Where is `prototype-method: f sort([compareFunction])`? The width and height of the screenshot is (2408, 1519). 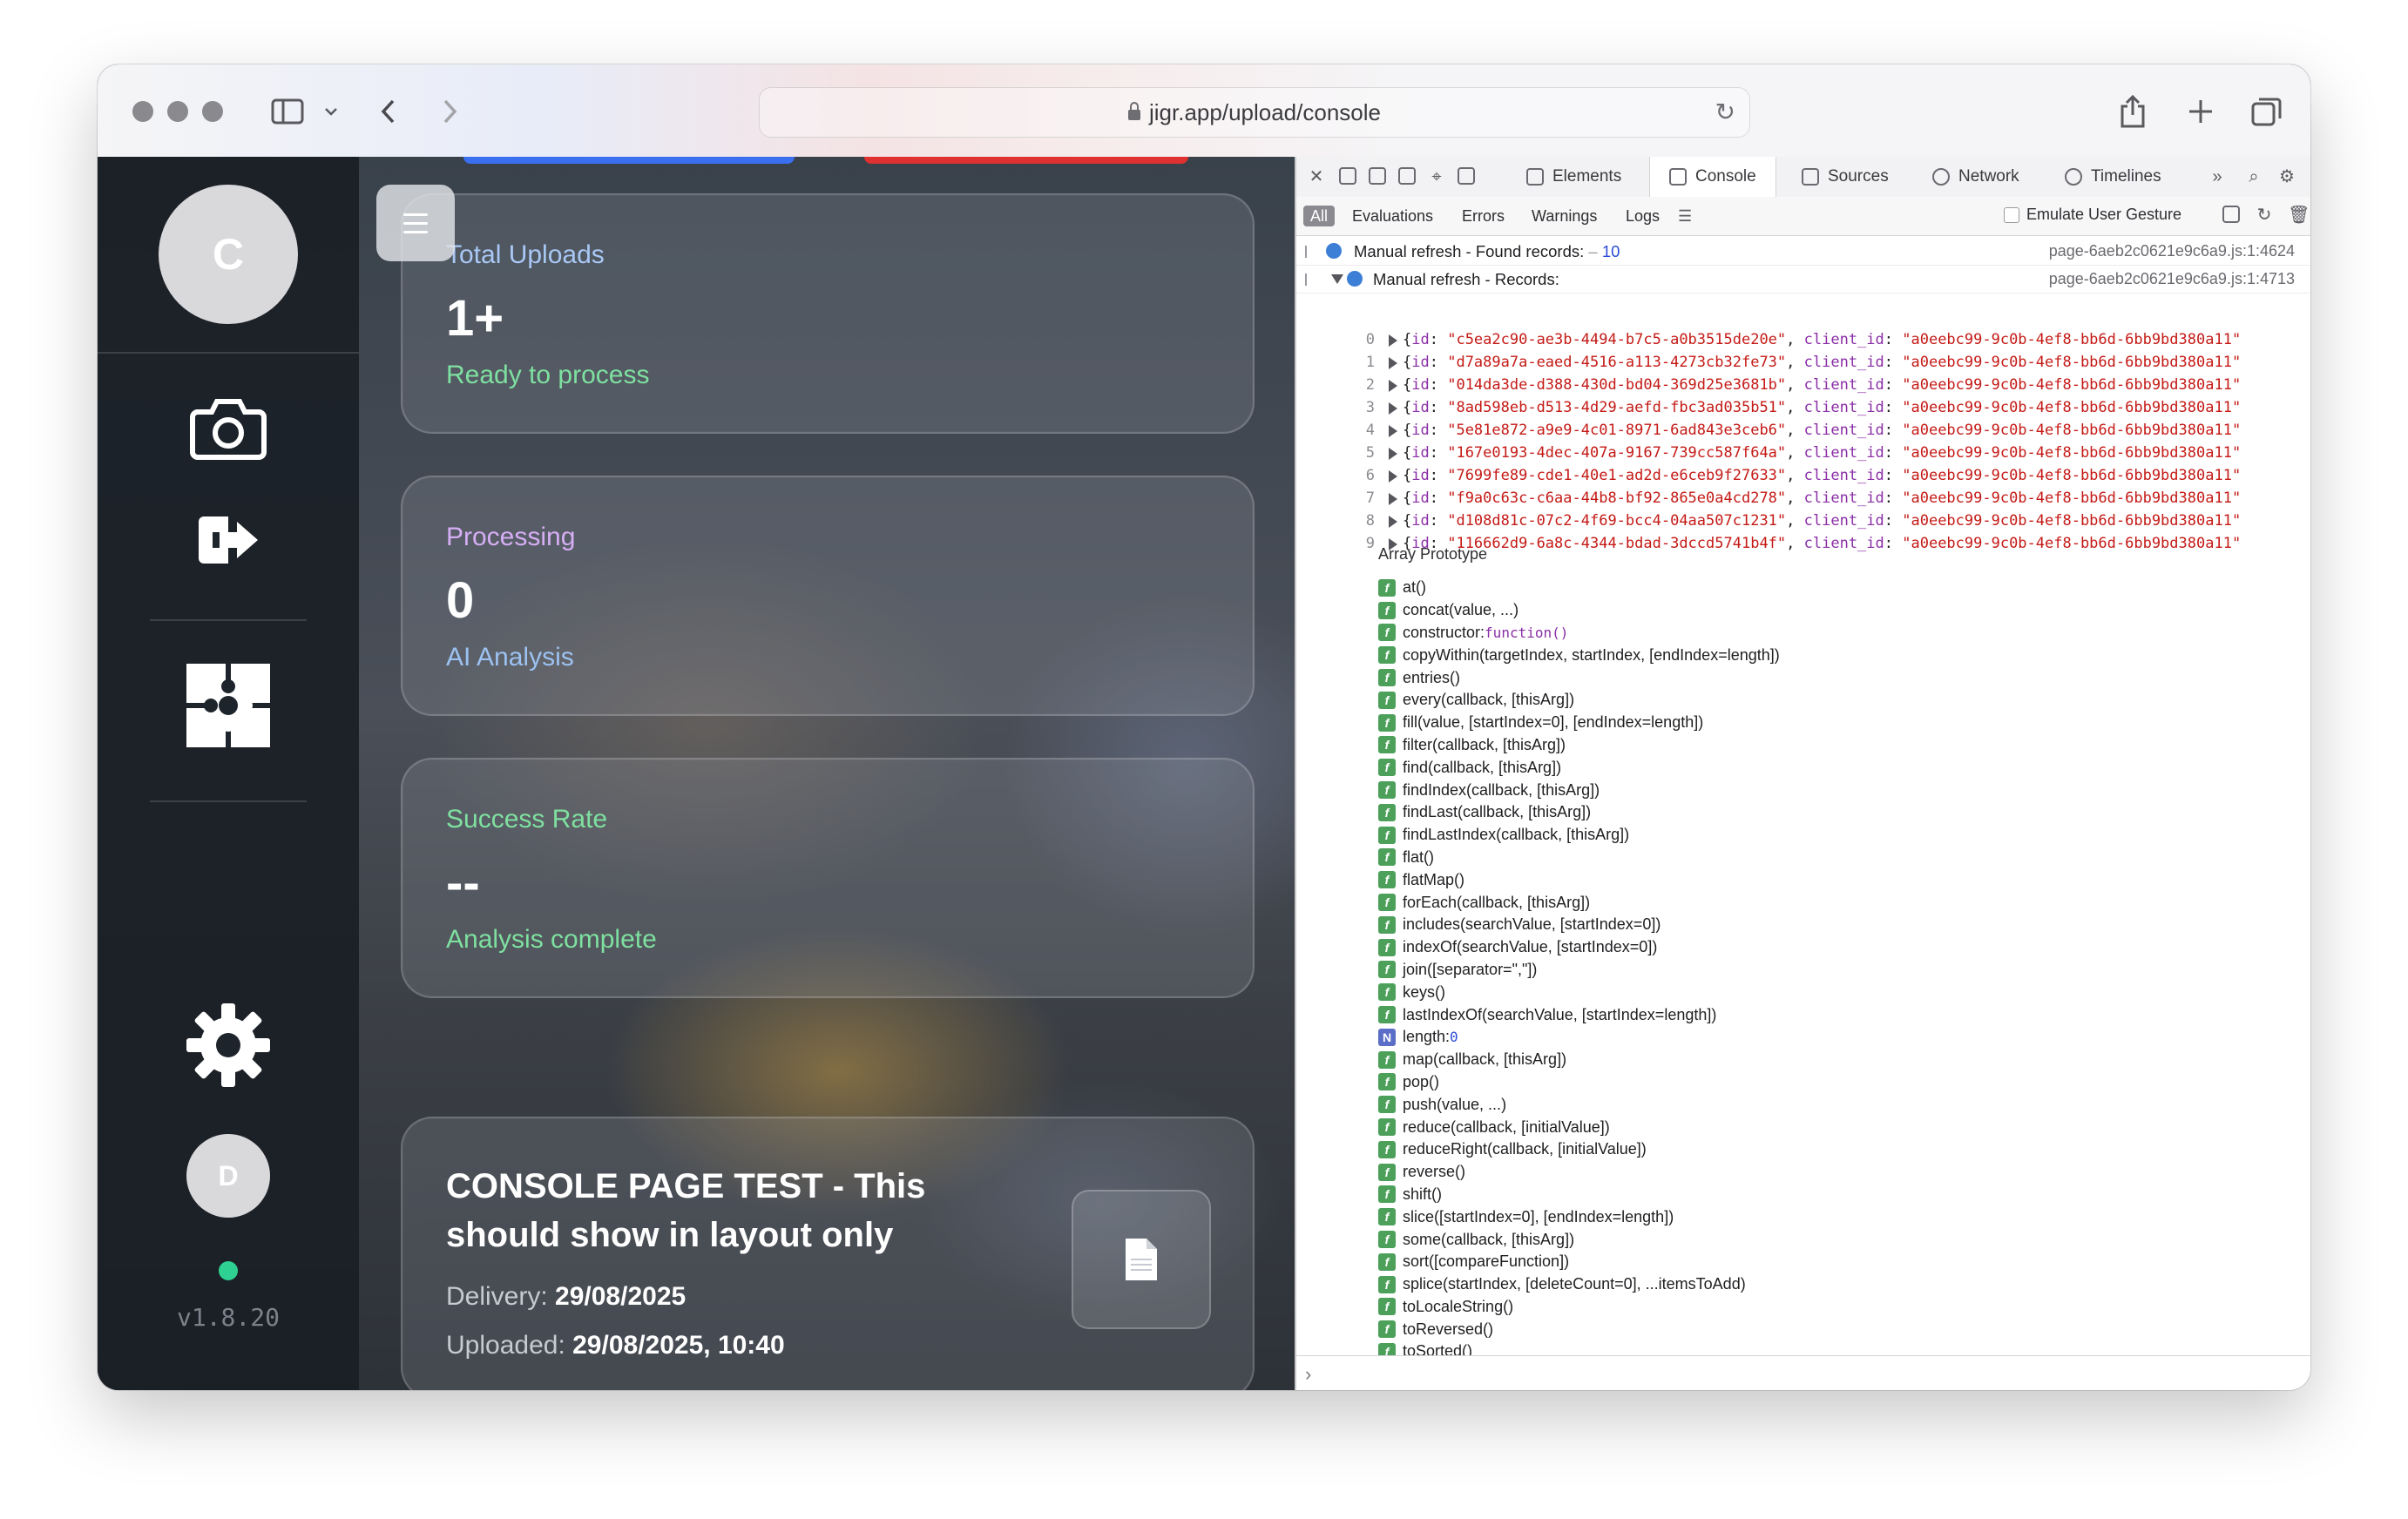 prototype-method: f sort([compareFunction]) is located at coordinates (1831, 1262).